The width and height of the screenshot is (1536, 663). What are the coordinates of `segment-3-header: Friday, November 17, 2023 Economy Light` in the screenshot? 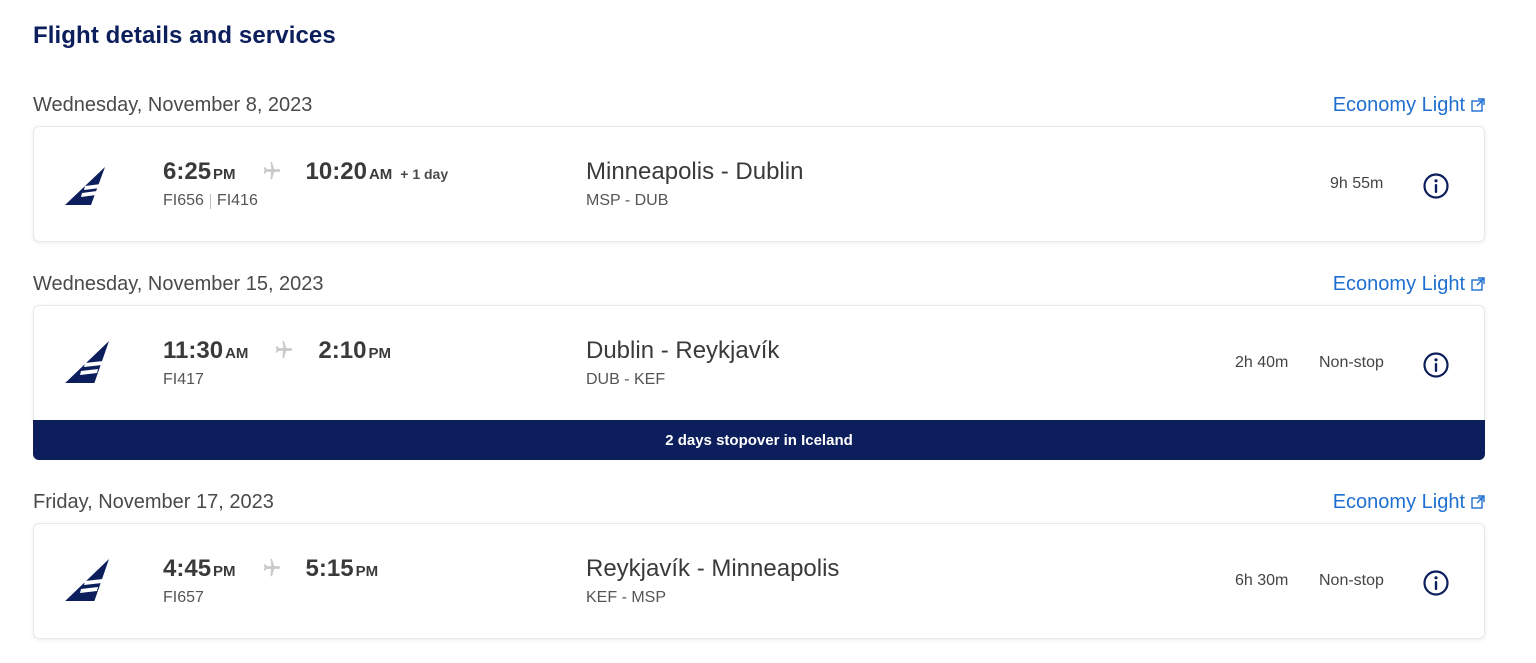 It's located at (759, 502).